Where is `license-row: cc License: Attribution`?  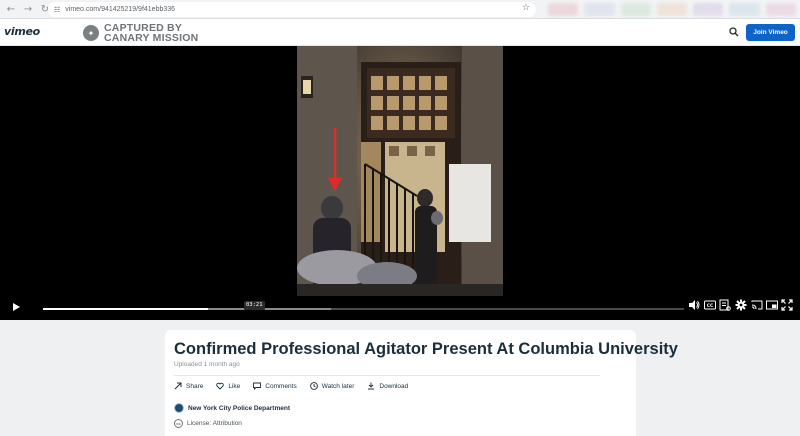 license-row: cc License: Attribution is located at coordinates (208, 423).